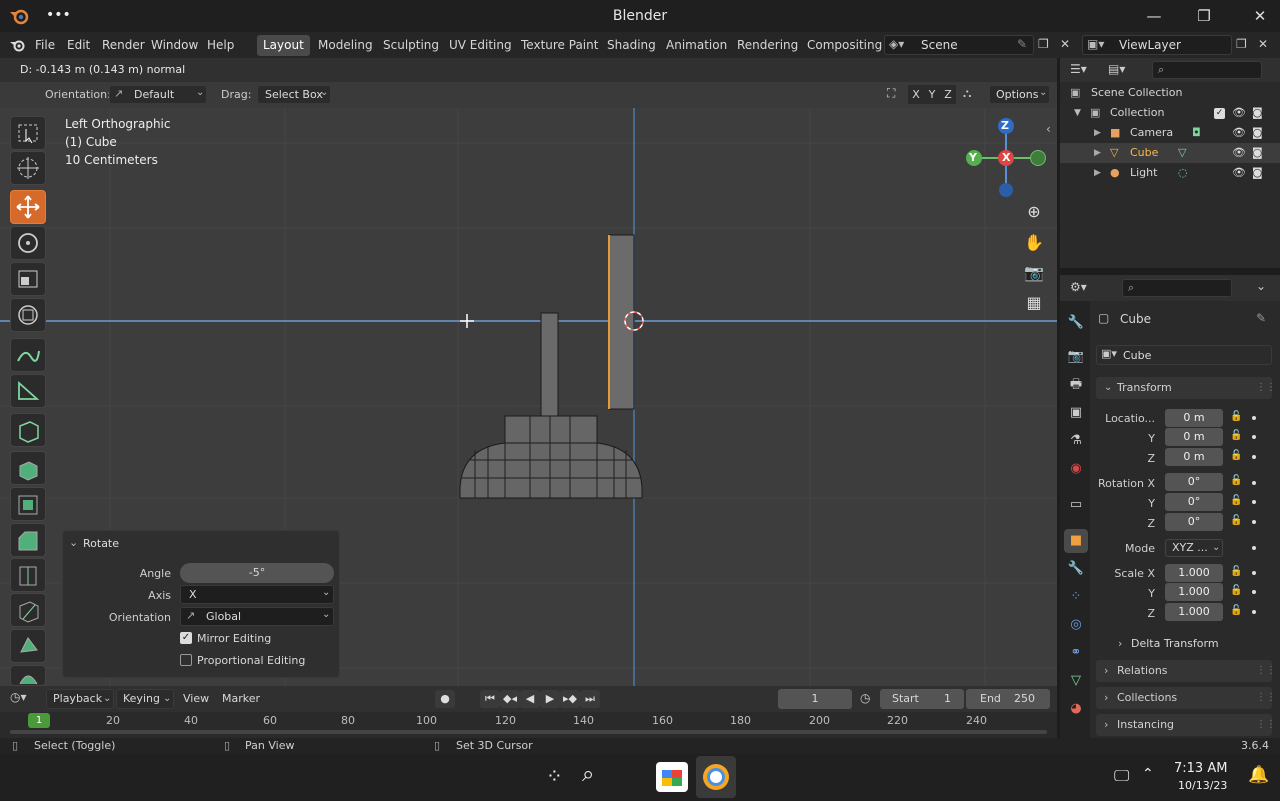  Describe the element at coordinates (1076, 653) in the screenshot. I see `constraints-tab-icon: ⚭` at that location.